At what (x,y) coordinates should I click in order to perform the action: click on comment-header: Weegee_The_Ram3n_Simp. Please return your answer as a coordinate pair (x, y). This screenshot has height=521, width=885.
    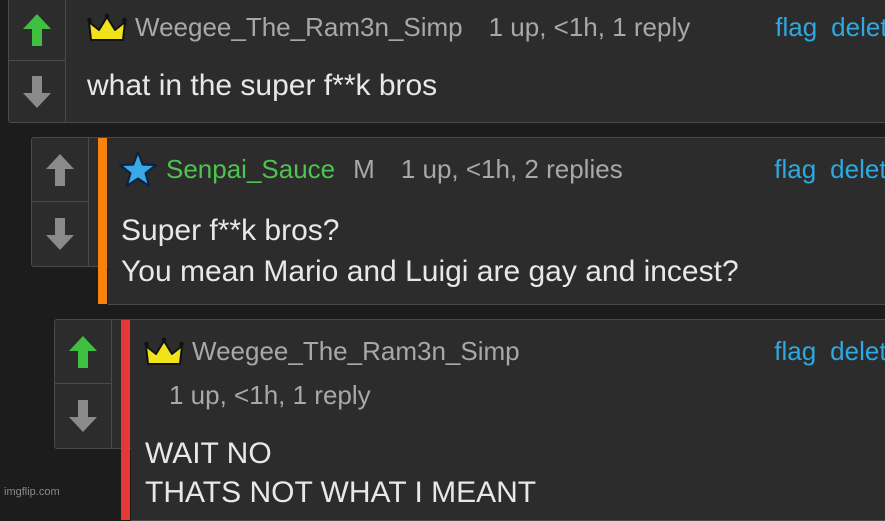
    Looking at the image, I should click on (332, 351).